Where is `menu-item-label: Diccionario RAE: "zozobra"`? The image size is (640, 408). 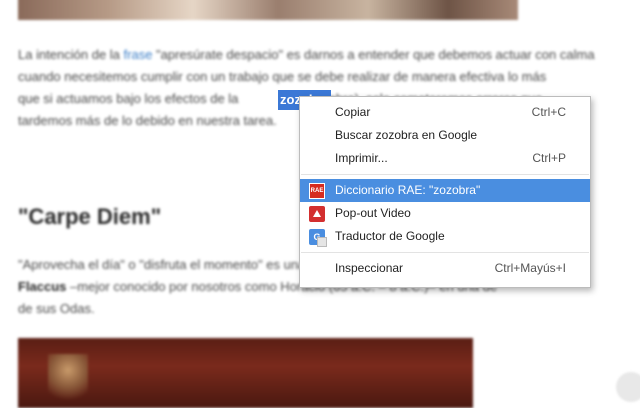 menu-item-label: Diccionario RAE: "zozobra" is located at coordinates (408, 190).